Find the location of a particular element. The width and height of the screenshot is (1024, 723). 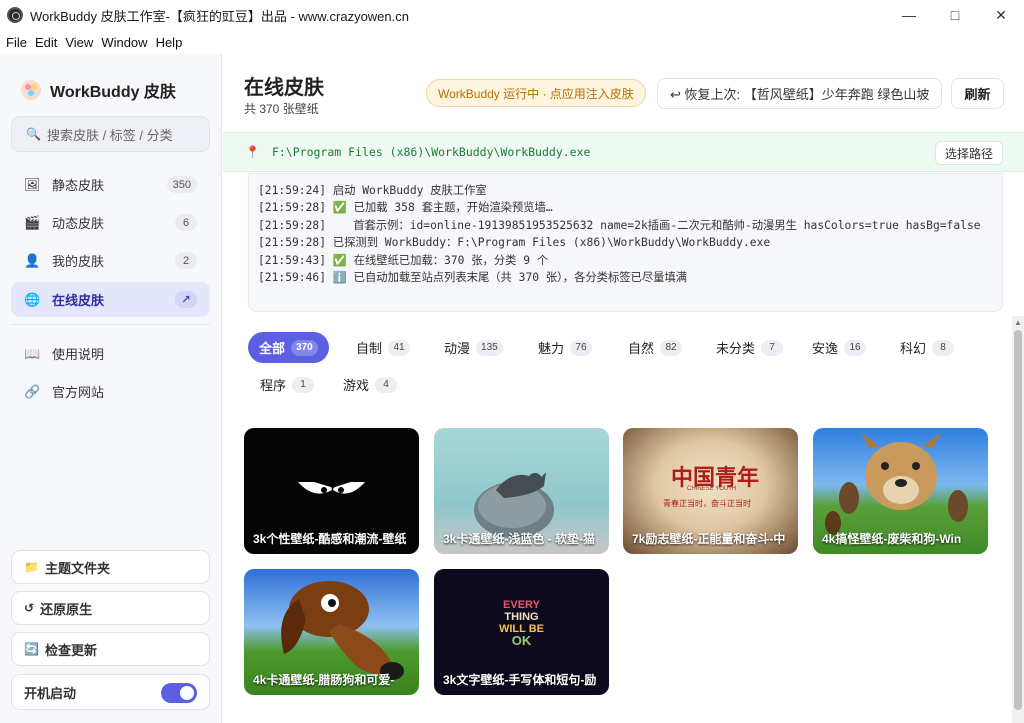

tab-nature: 自然 82 is located at coordinates (655, 347).